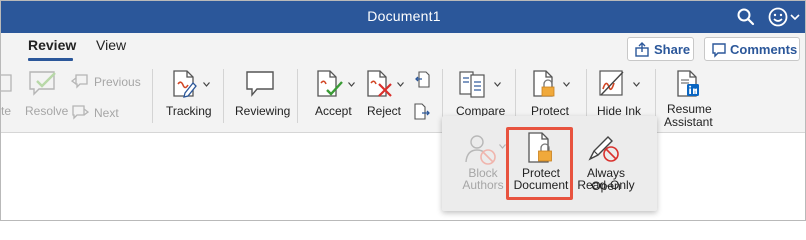 The height and width of the screenshot is (240, 806). What do you see at coordinates (333, 111) in the screenshot?
I see `accept-label: Accept` at bounding box center [333, 111].